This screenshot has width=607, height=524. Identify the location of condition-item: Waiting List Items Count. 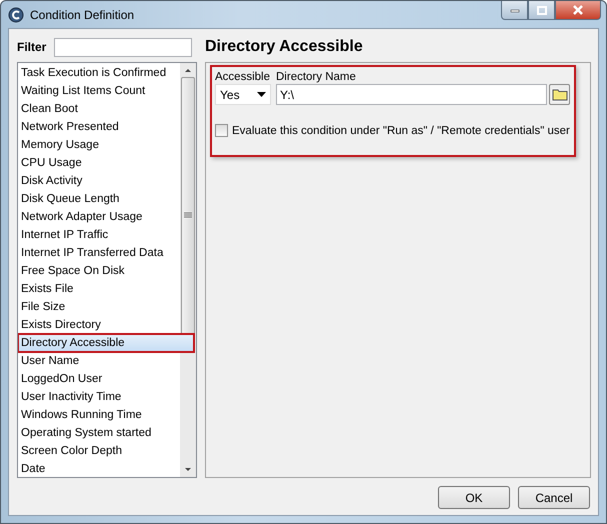
(98, 91).